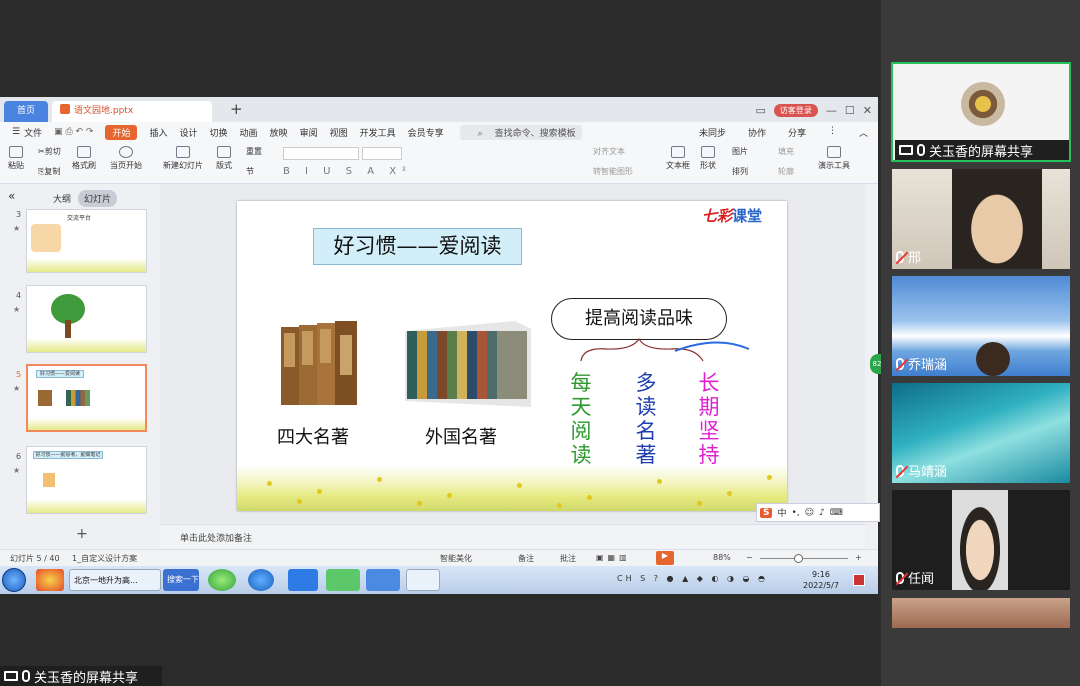 The height and width of the screenshot is (686, 1080). Describe the element at coordinates (11, 196) in the screenshot. I see `collapse-panel-icon: «` at that location.